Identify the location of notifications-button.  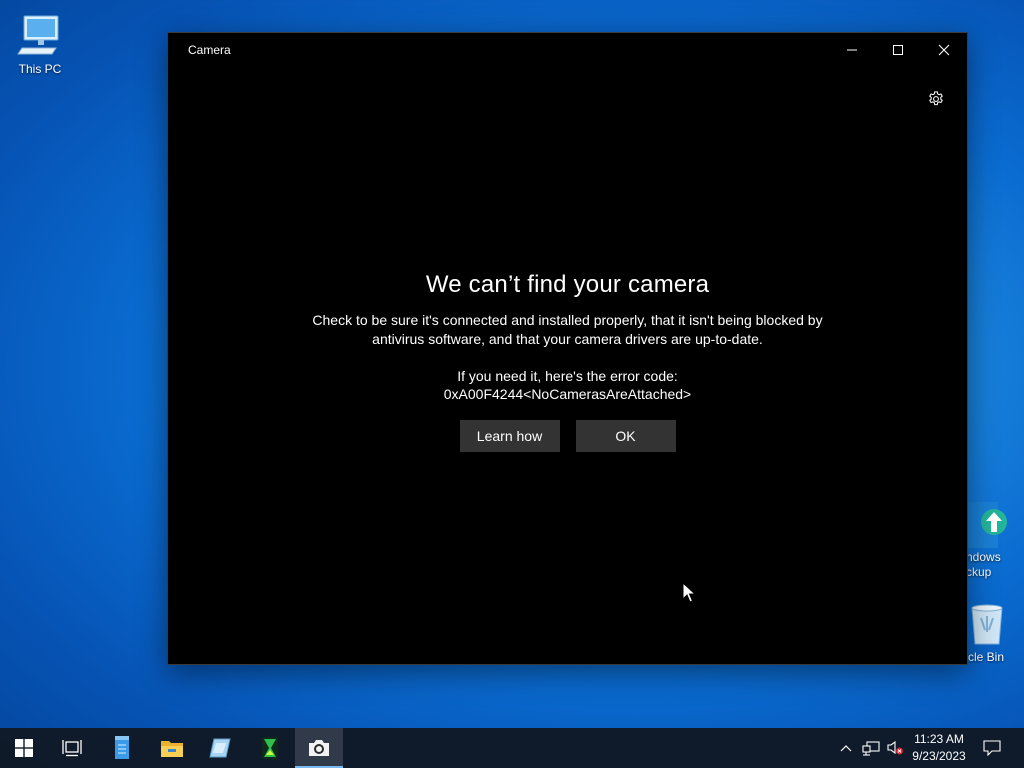
(992, 748).